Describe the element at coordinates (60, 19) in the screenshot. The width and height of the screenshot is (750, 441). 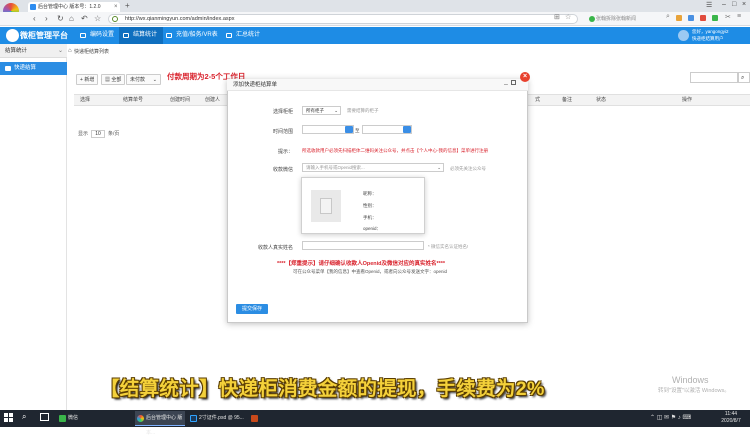
I see `reload-icon: ↻` at that location.